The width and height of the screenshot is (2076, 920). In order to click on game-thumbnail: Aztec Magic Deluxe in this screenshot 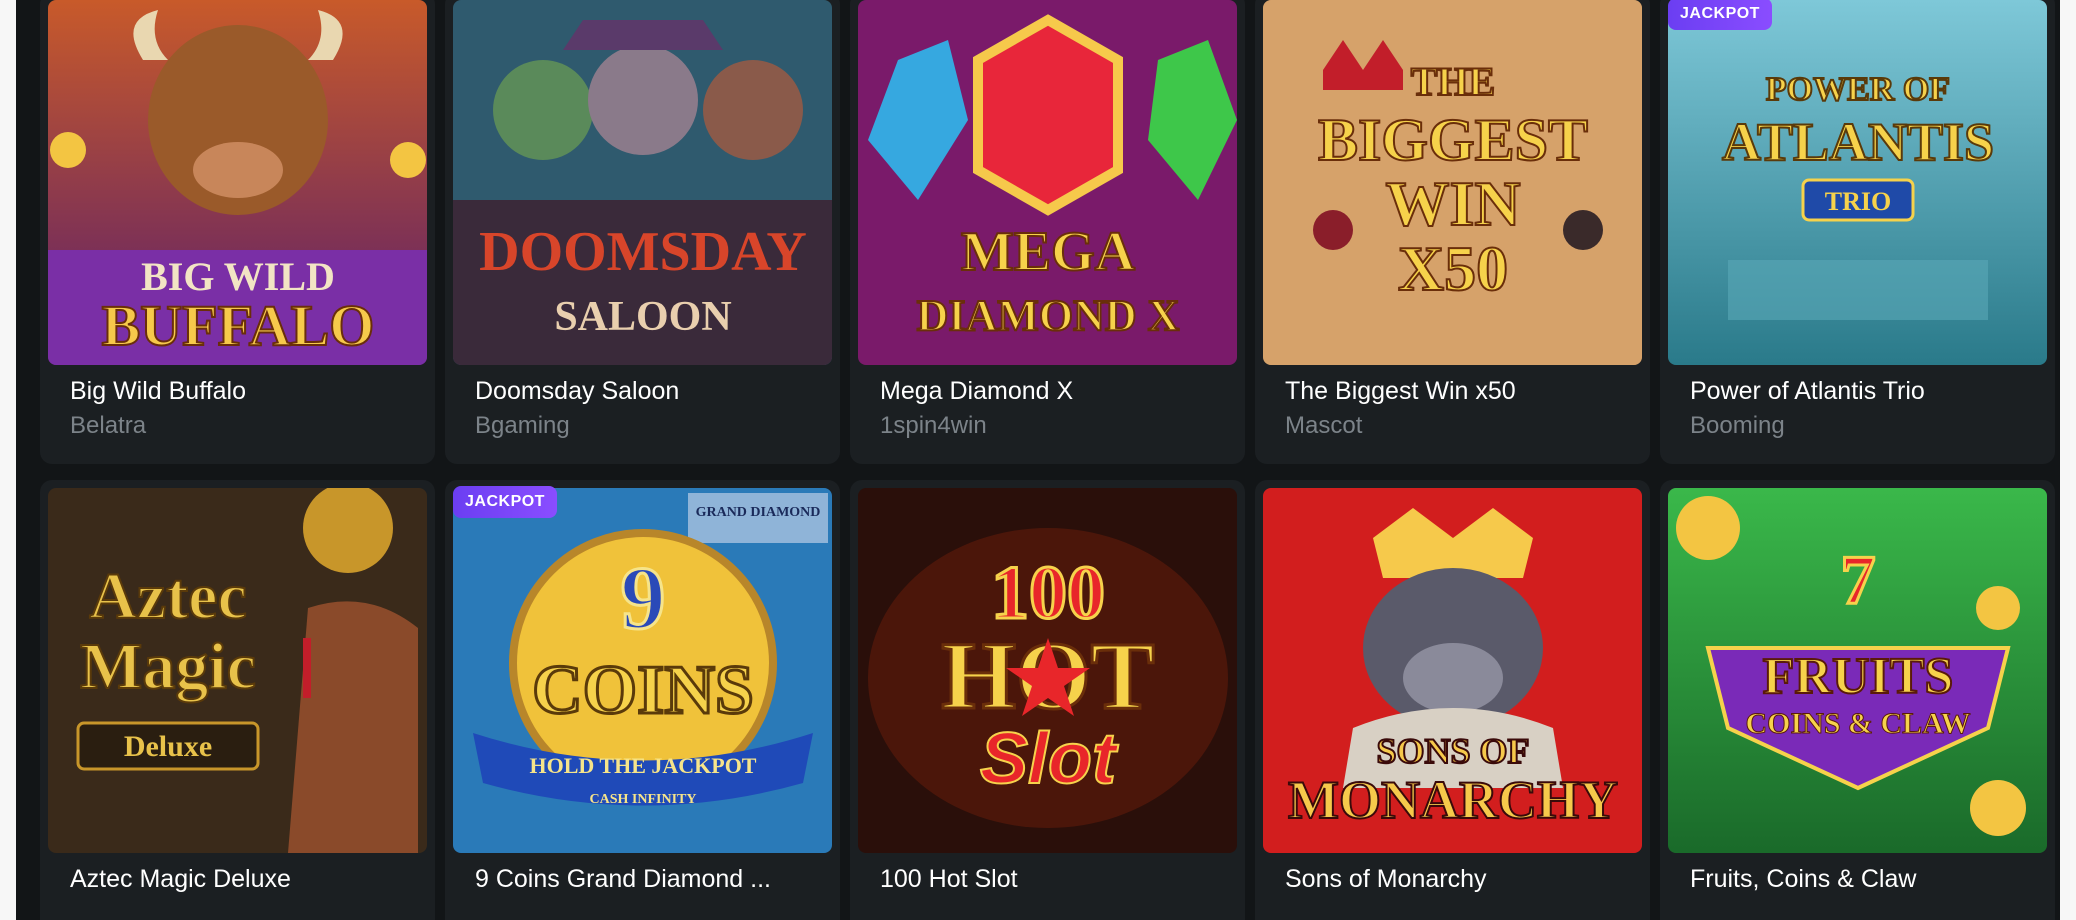, I will do `click(237, 670)`.